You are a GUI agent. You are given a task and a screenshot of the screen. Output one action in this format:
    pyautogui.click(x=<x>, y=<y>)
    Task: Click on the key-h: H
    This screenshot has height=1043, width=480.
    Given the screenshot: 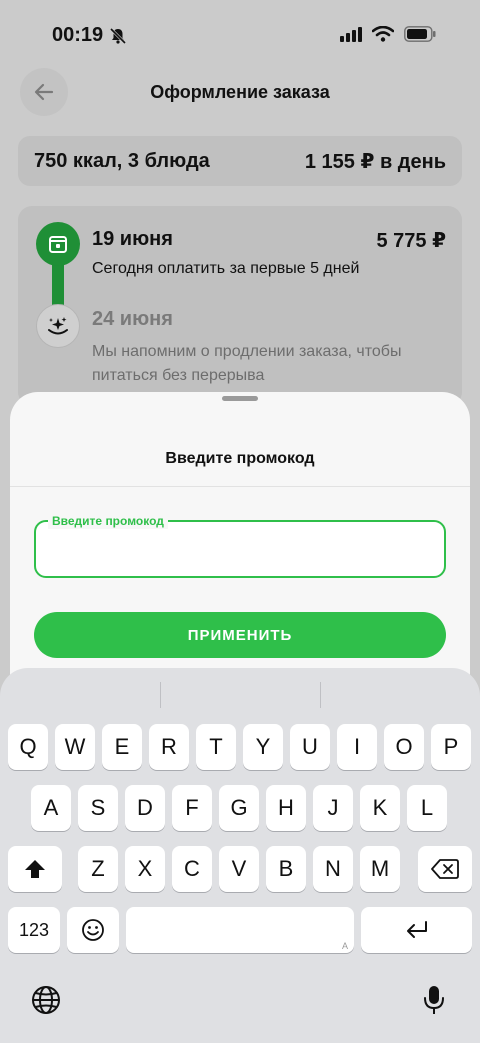 What is the action you would take?
    pyautogui.click(x=286, y=808)
    